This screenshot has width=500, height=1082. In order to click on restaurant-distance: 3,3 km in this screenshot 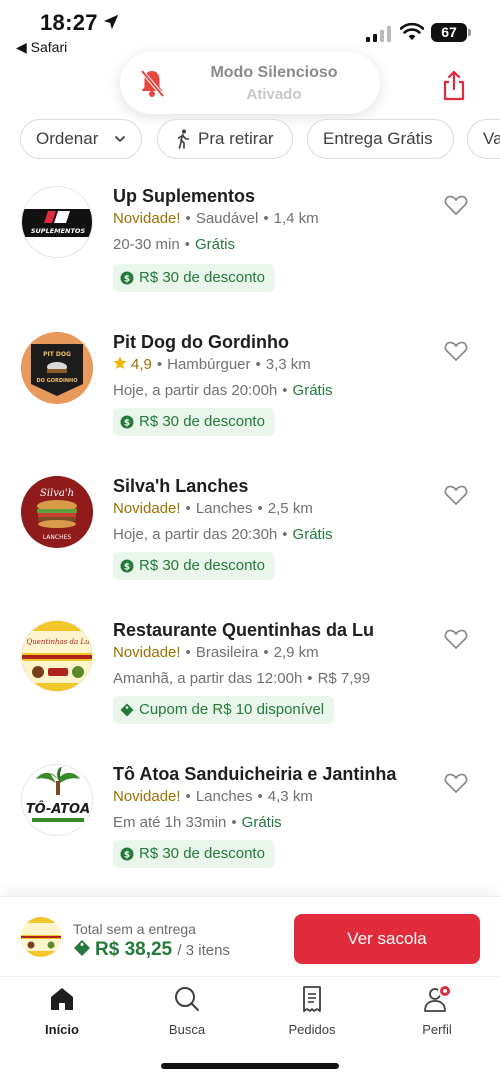, I will do `click(288, 364)`.